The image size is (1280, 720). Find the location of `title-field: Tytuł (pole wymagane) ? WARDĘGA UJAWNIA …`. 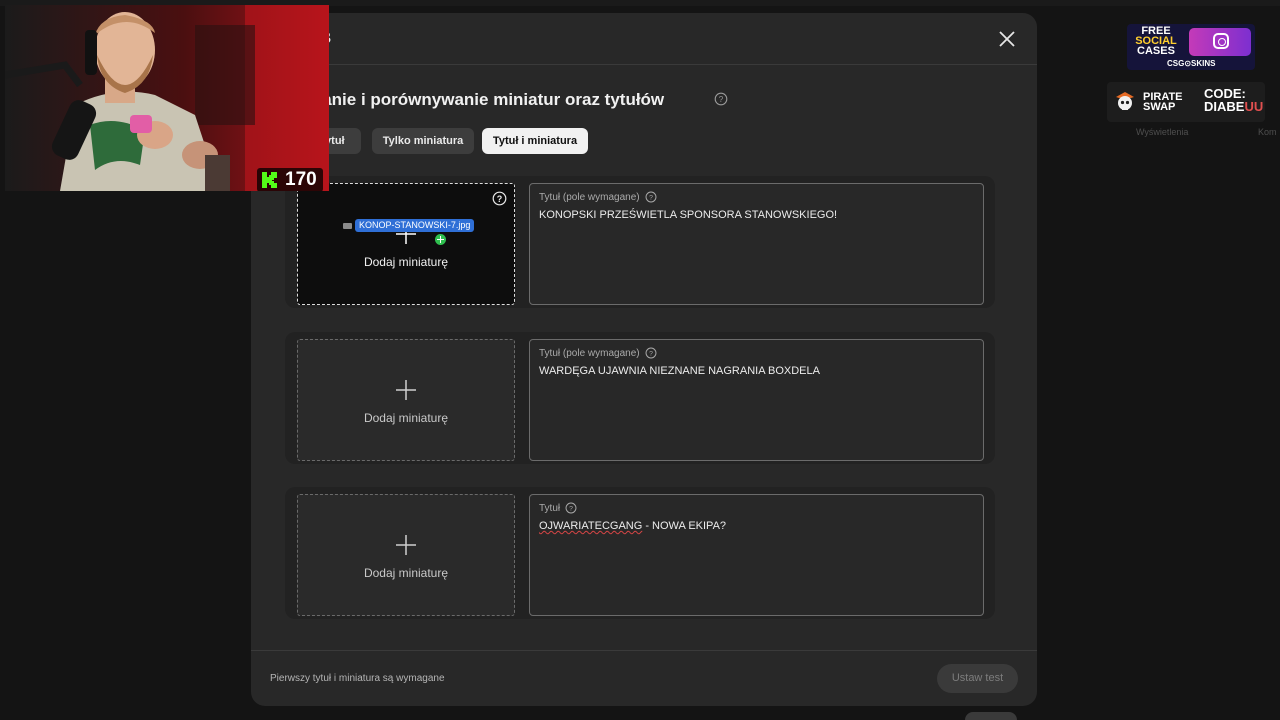

title-field: Tytuł (pole wymagane) ? WARDĘGA UJAWNIA … is located at coordinates (756, 400).